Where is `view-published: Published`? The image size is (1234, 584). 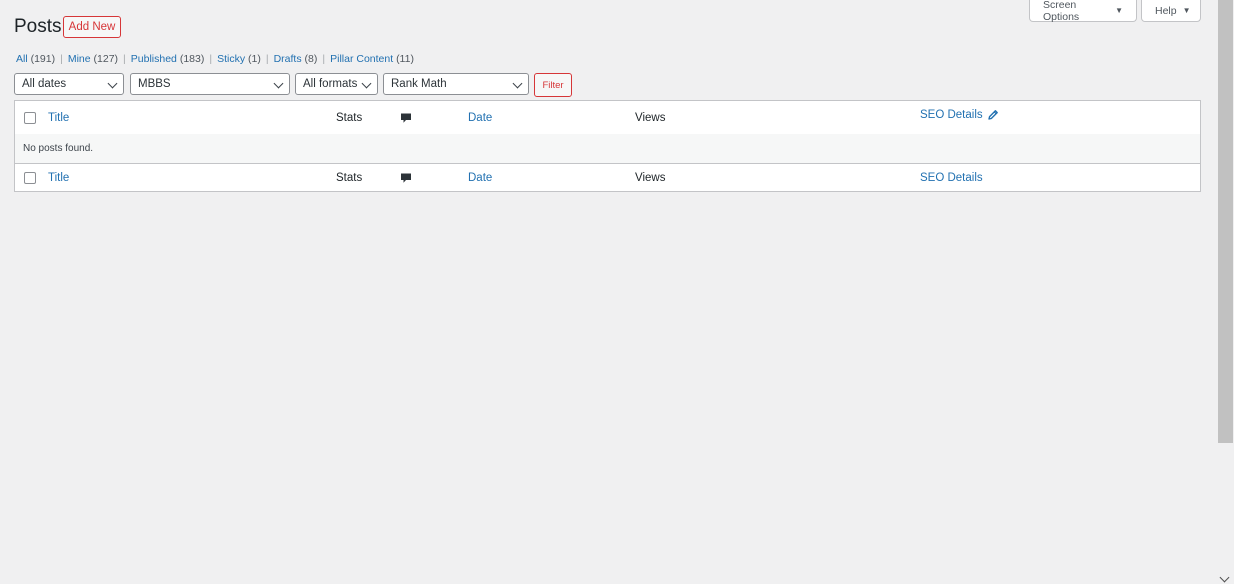 view-published: Published is located at coordinates (154, 59).